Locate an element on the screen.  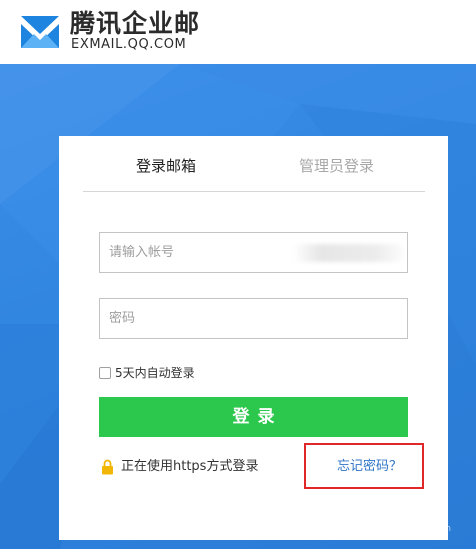
password-input is located at coordinates (253, 318).